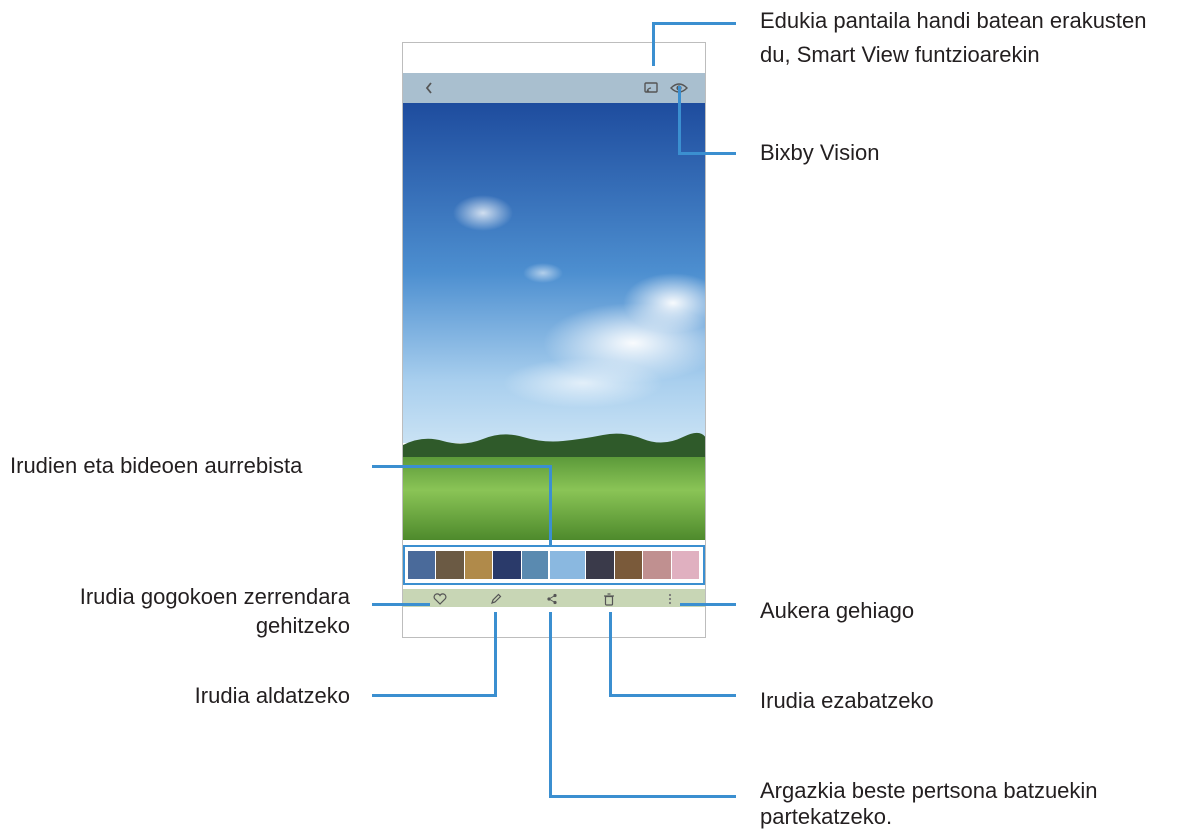  I want to click on callout-line-delete-vertical, so click(610, 654).